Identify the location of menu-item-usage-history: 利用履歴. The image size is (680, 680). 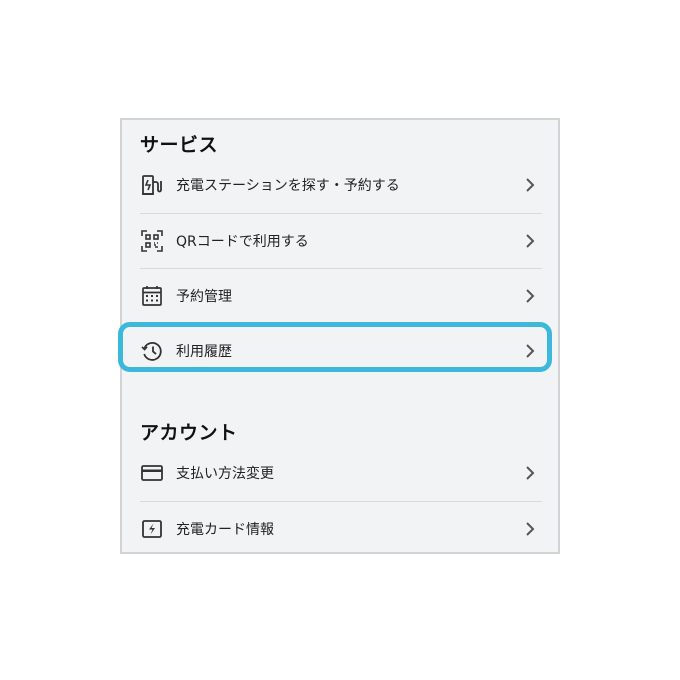
(341, 351).